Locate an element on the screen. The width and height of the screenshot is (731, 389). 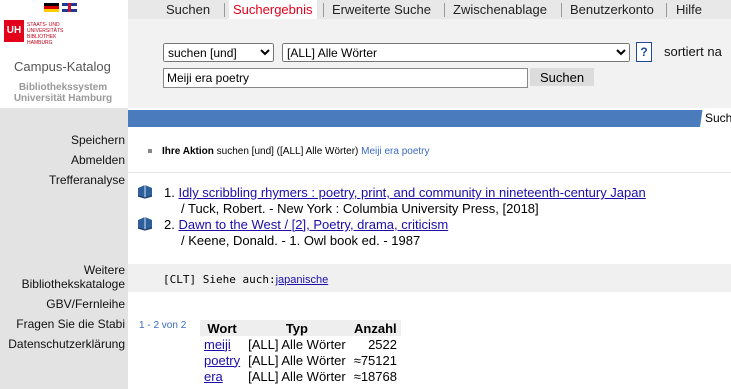
help-icon: ? is located at coordinates (644, 52).